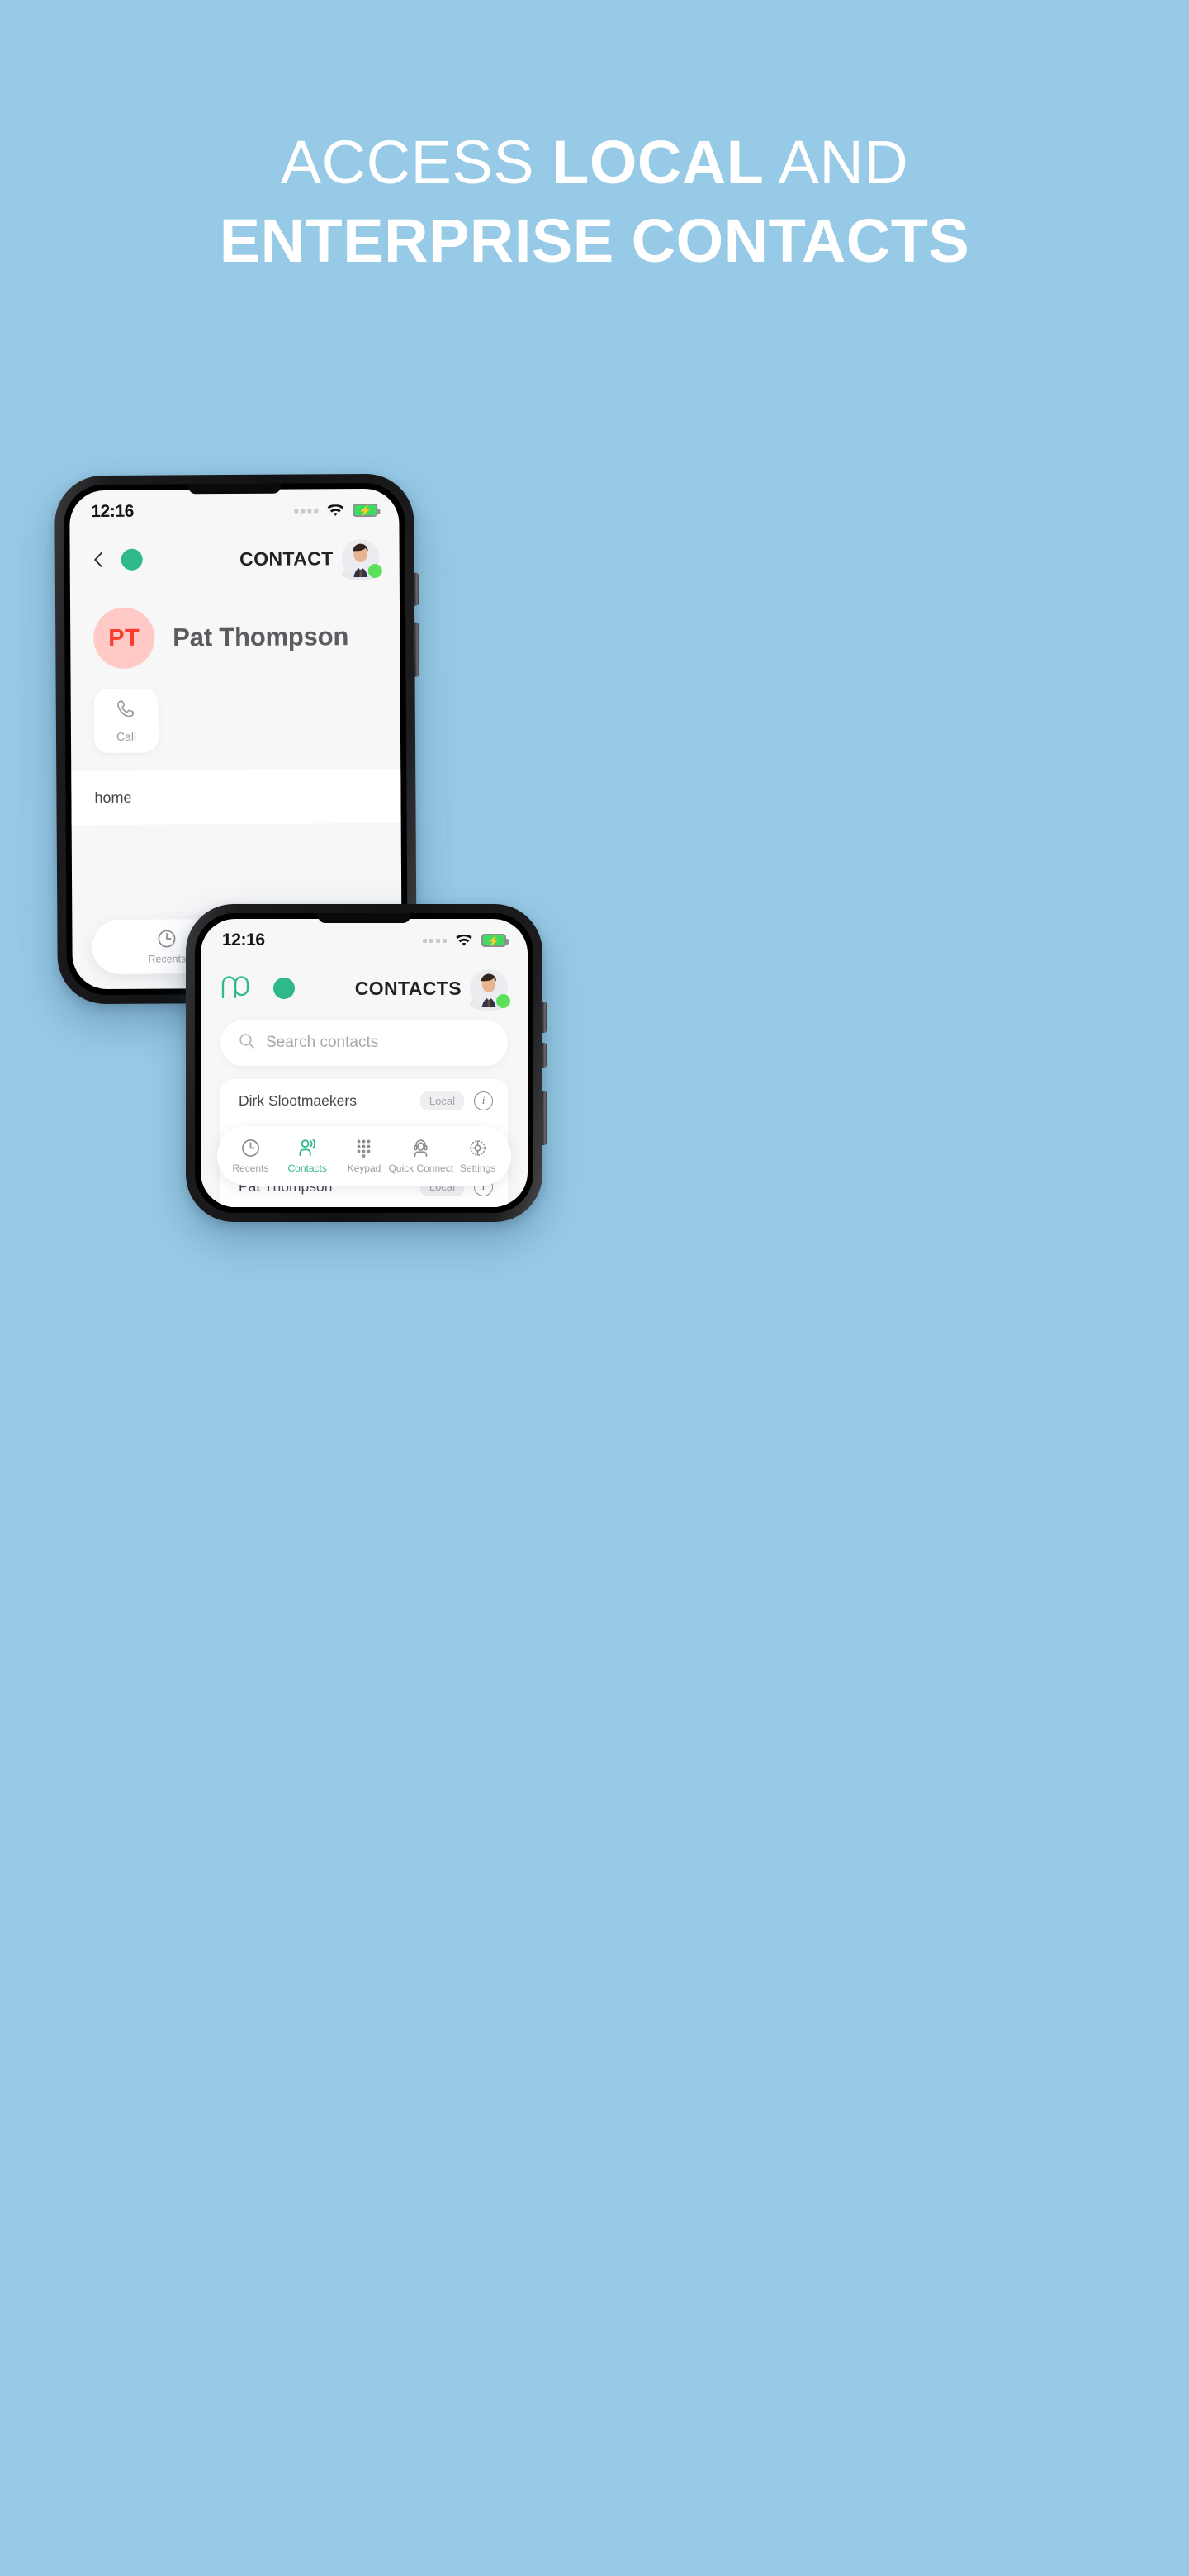 This screenshot has width=1189, height=2576. What do you see at coordinates (124, 638) in the screenshot?
I see `contact-initials-avatar: PT` at bounding box center [124, 638].